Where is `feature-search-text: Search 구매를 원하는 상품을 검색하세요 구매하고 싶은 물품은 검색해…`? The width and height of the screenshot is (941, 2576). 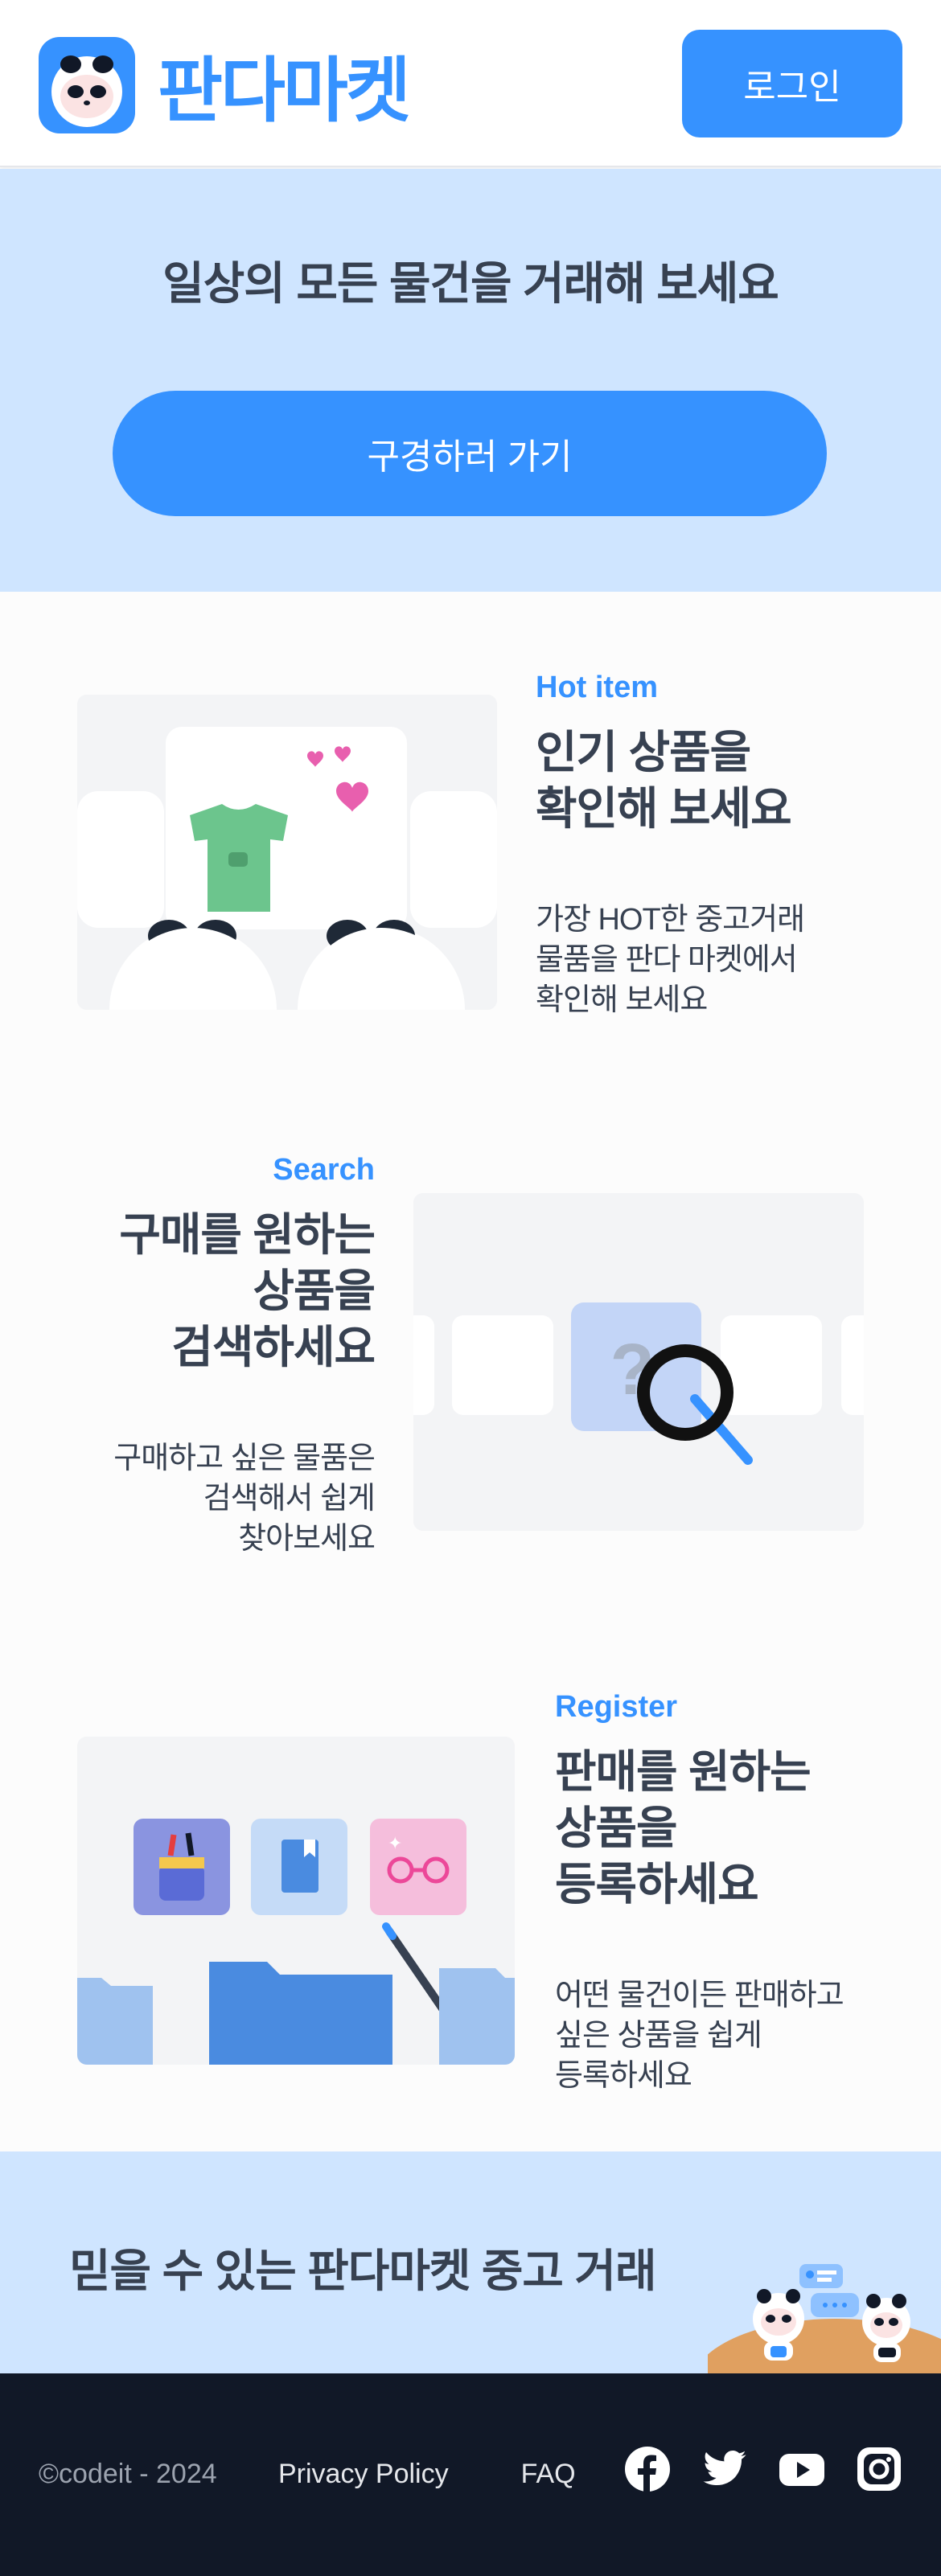 feature-search-text: Search 구매를 원하는 상품을 검색하세요 구매하고 싶은 물품은 검색해… is located at coordinates (226, 1356).